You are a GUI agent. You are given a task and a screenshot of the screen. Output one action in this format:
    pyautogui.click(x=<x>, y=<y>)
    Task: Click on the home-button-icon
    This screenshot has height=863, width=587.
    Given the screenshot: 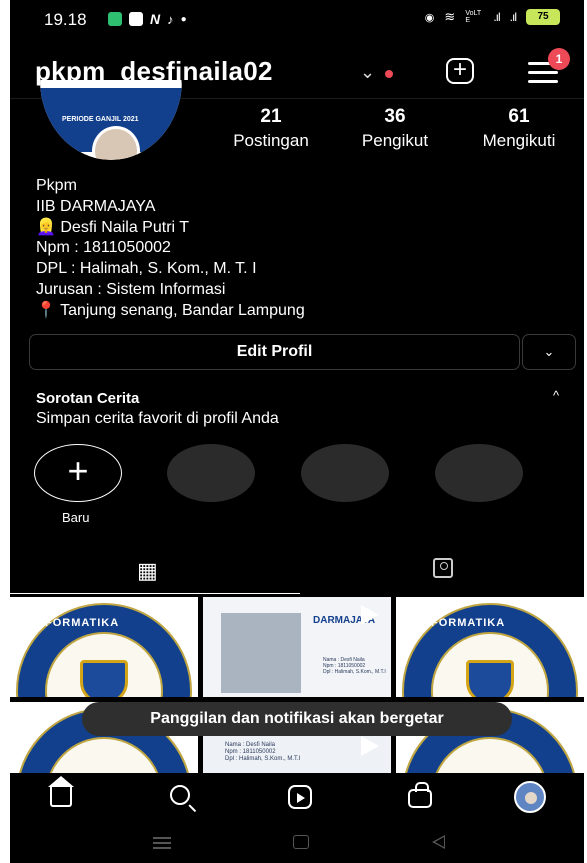 What is the action you would take?
    pyautogui.click(x=301, y=842)
    